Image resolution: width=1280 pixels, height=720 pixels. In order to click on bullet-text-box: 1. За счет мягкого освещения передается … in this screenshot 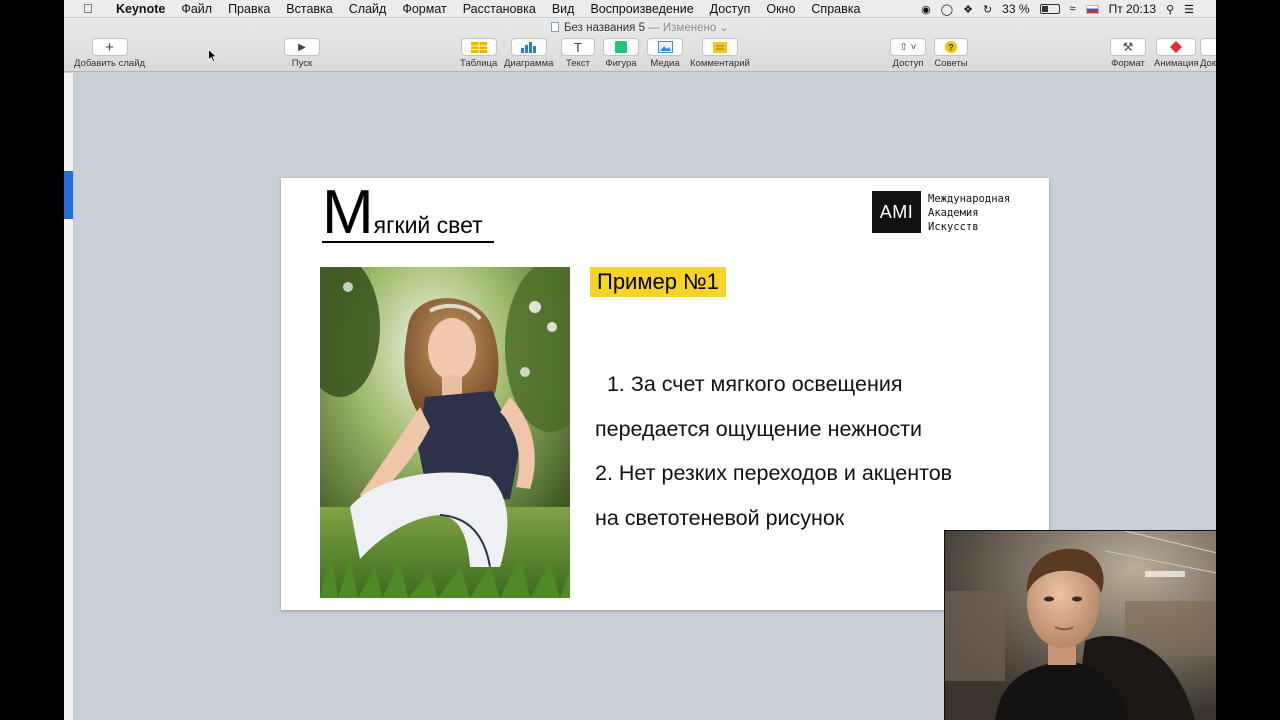, I will do `click(815, 451)`.